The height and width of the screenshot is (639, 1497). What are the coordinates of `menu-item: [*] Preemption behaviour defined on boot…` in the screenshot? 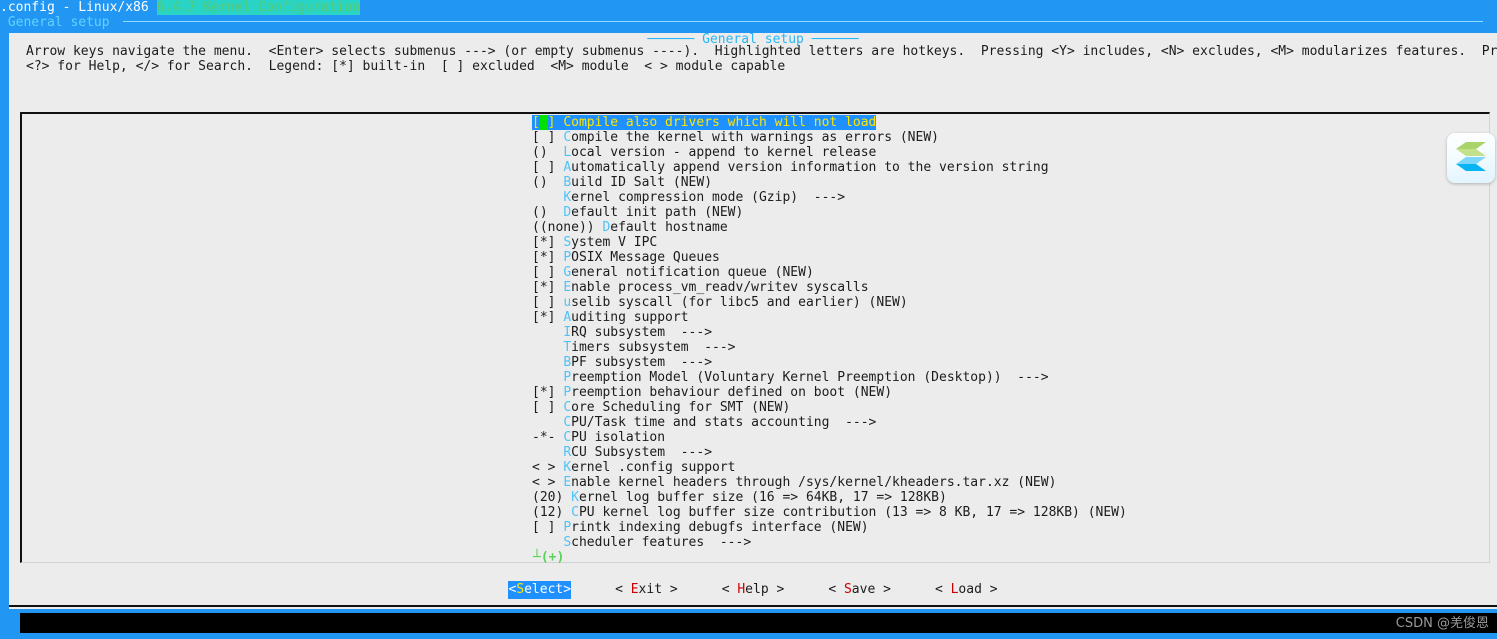 It's located at (829, 392).